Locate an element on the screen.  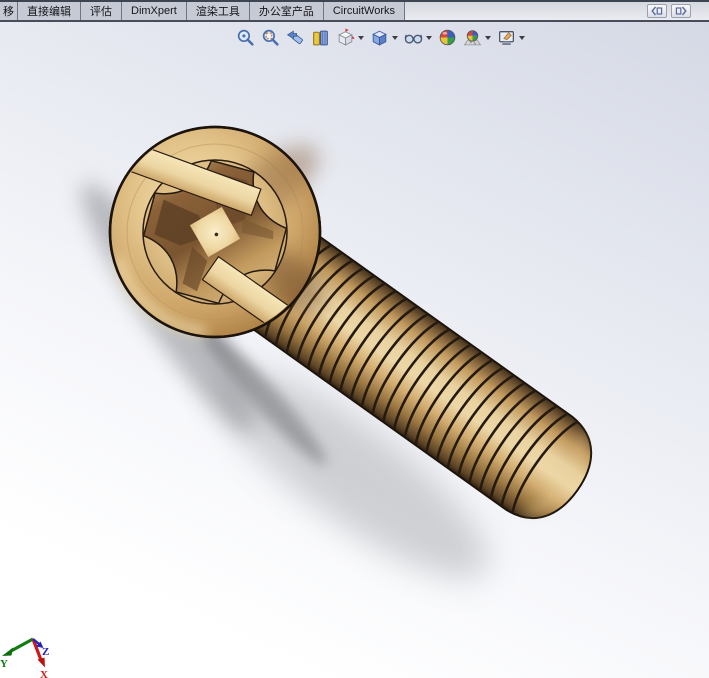
command-manager-tabbar: 移直接编辑 评估 DimXpert 渲染工具 办公室产品 CircuitWorks is located at coordinates (354, 11).